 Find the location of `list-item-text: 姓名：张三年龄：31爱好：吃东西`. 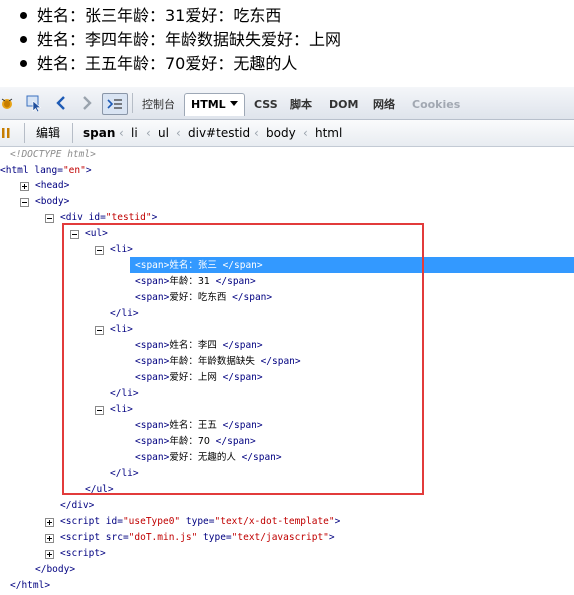

list-item-text: 姓名：张三年龄：31爱好：吃东西 is located at coordinates (159, 15).